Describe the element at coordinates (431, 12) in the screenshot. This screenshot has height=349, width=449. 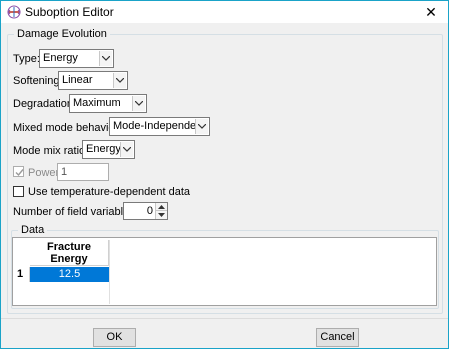
I see `close-button: ✕` at that location.